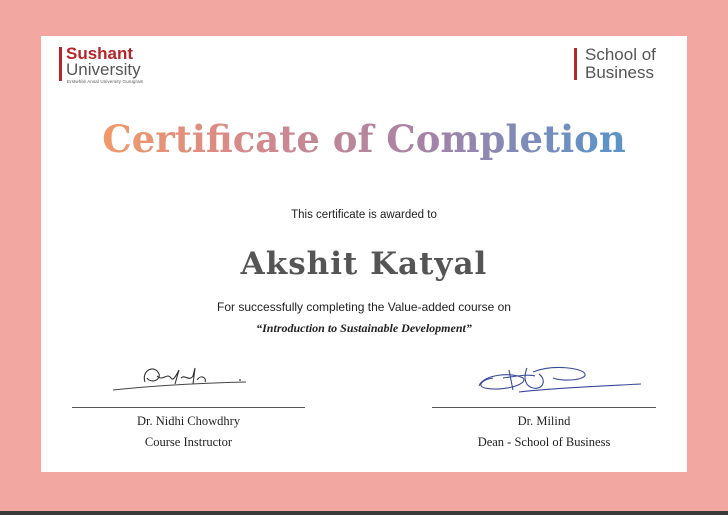  Describe the element at coordinates (188, 421) in the screenshot. I see `instructor-name: Dr. Nidhi Chowdhry` at that location.